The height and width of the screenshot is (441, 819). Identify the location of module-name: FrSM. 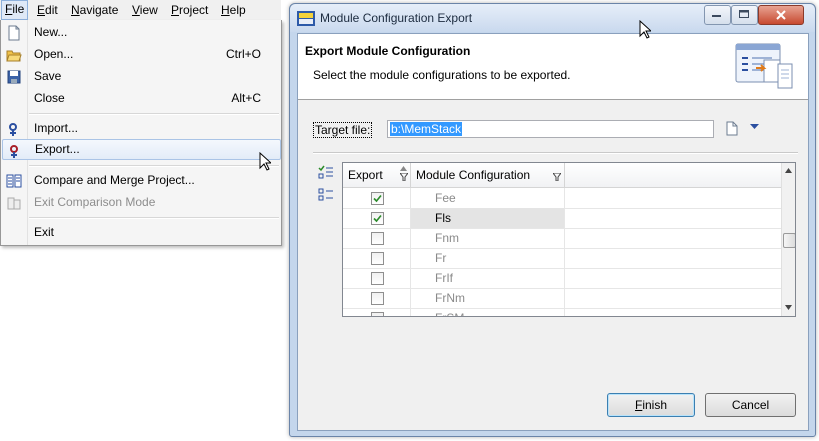
(449, 312).